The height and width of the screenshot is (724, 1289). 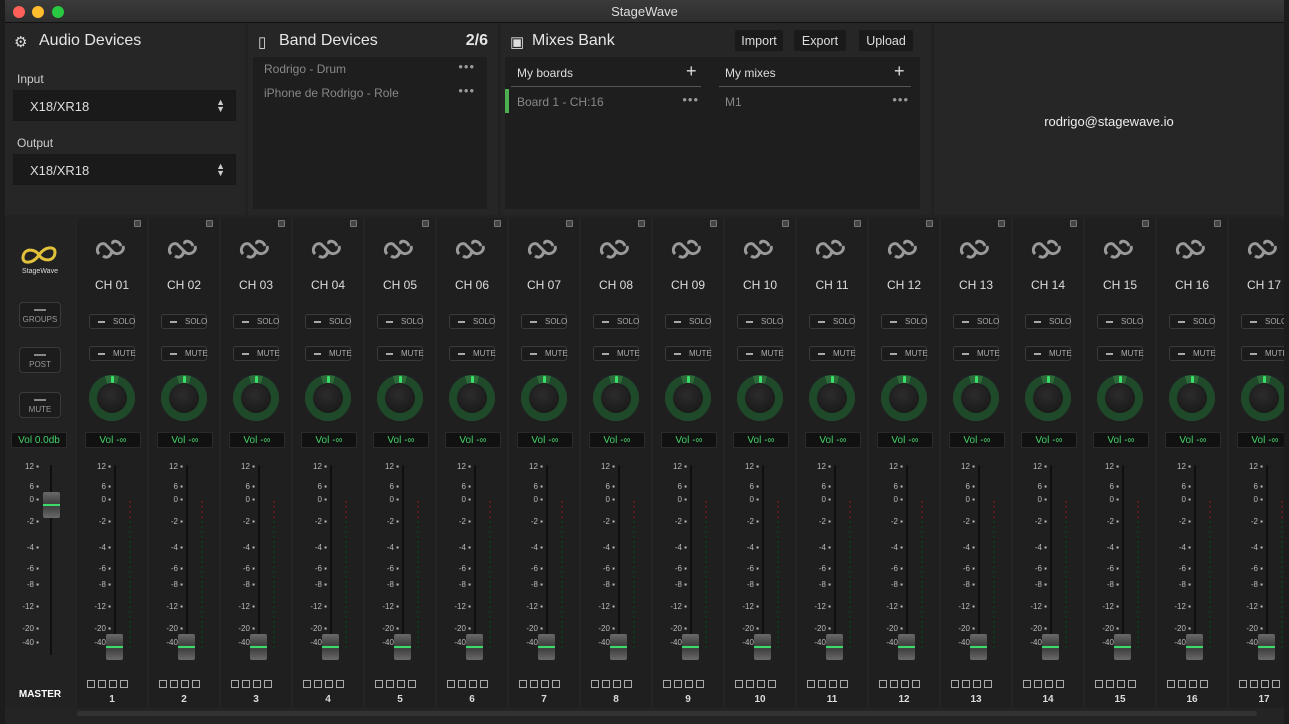 What do you see at coordinates (1109, 121) in the screenshot?
I see `account-email: rodrigo@stagewave.io` at bounding box center [1109, 121].